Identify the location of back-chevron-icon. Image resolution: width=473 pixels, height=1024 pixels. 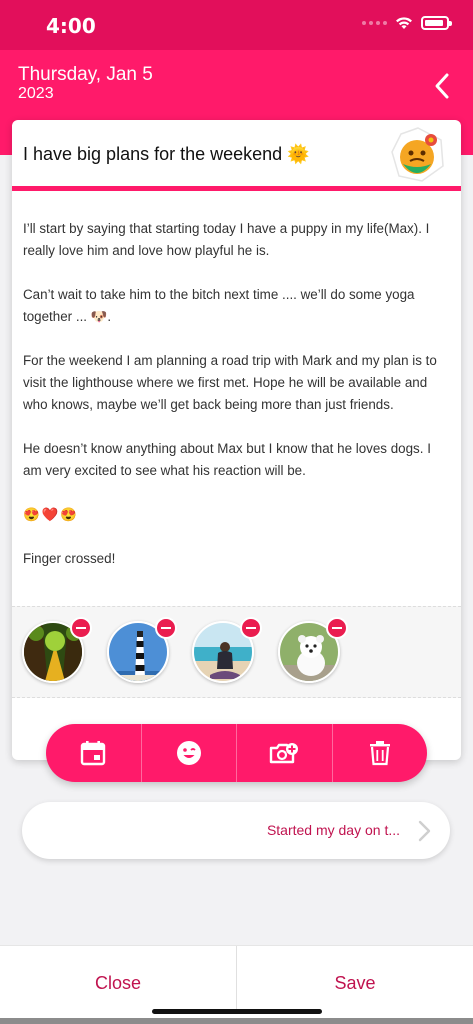
(443, 86).